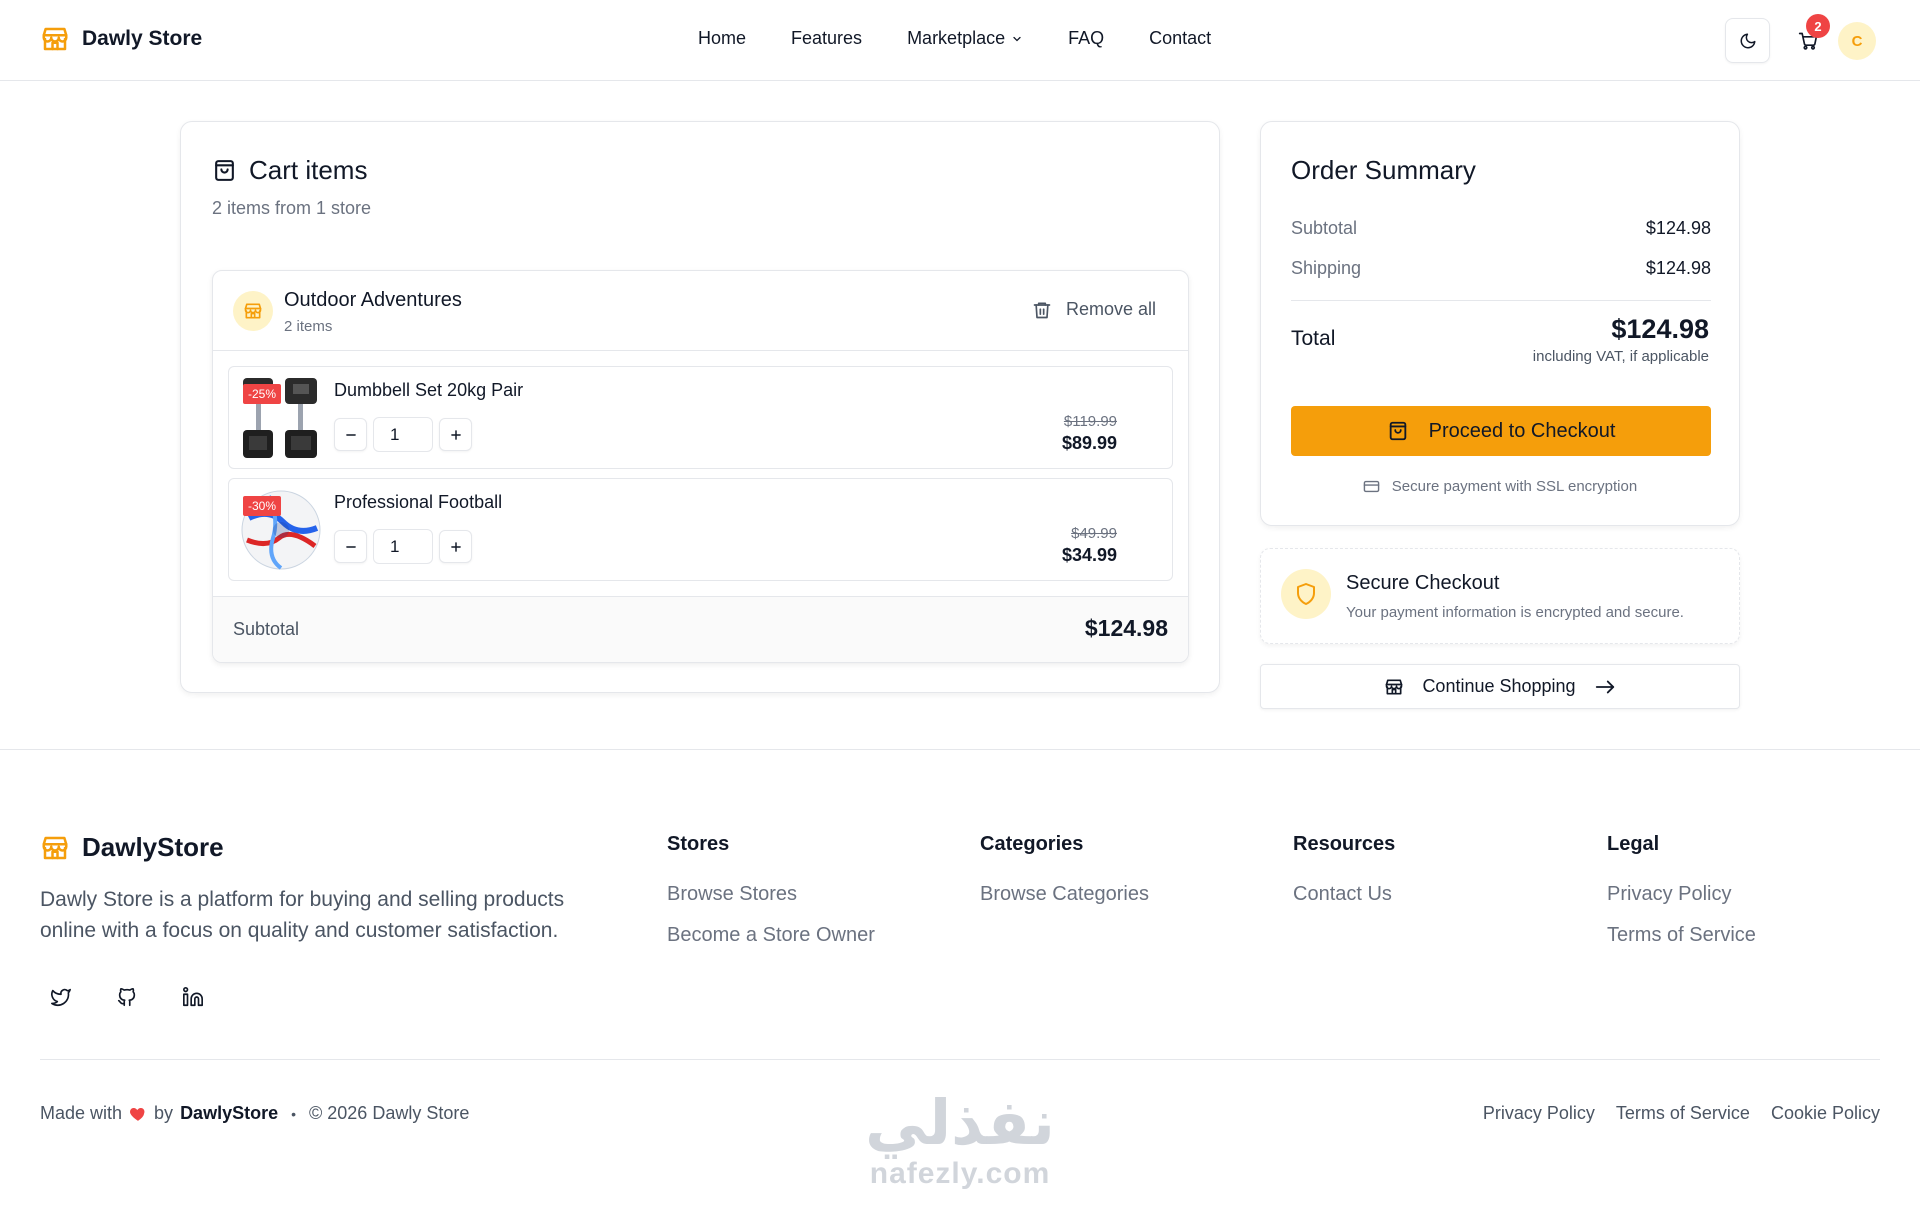 This screenshot has height=1206, width=1920. What do you see at coordinates (1825, 1113) in the screenshot?
I see `bottom-link-cookie-policy: Cookie Policy` at bounding box center [1825, 1113].